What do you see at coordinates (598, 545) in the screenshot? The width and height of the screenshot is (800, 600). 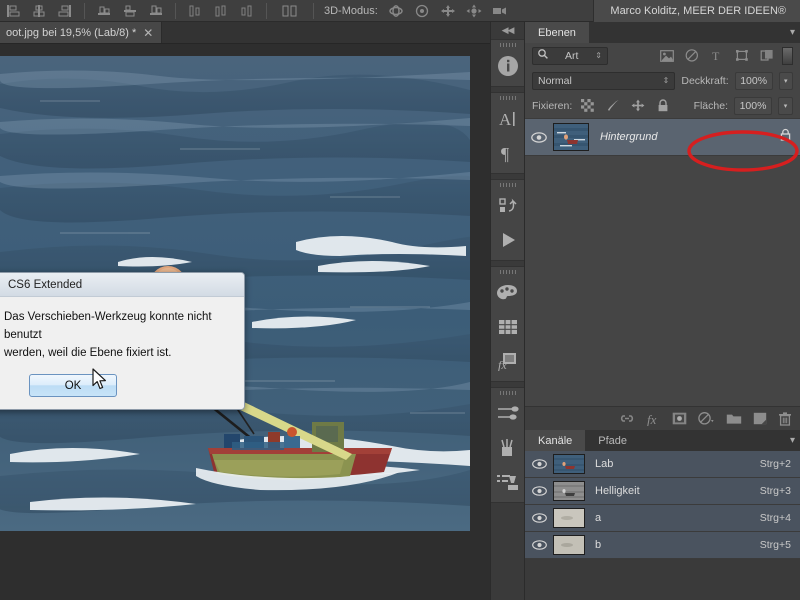 I see `channel-name: b` at bounding box center [598, 545].